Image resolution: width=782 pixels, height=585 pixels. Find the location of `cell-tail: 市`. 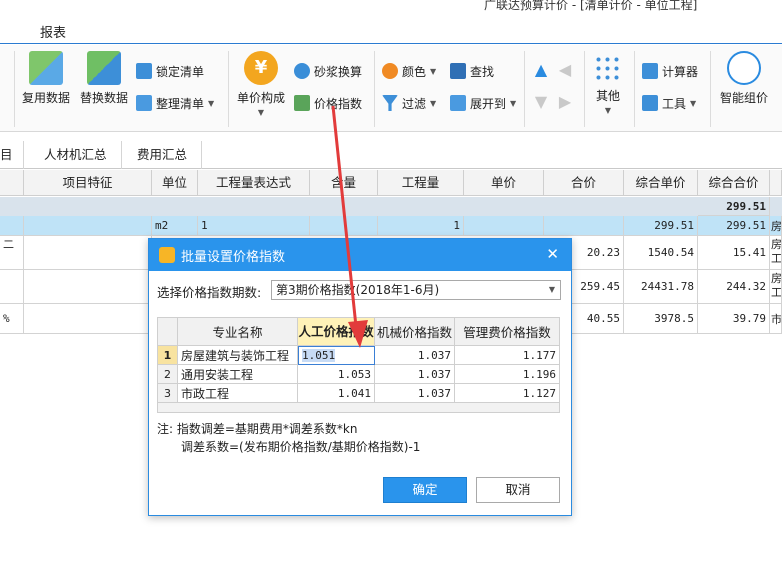

cell-tail: 市 is located at coordinates (776, 319).